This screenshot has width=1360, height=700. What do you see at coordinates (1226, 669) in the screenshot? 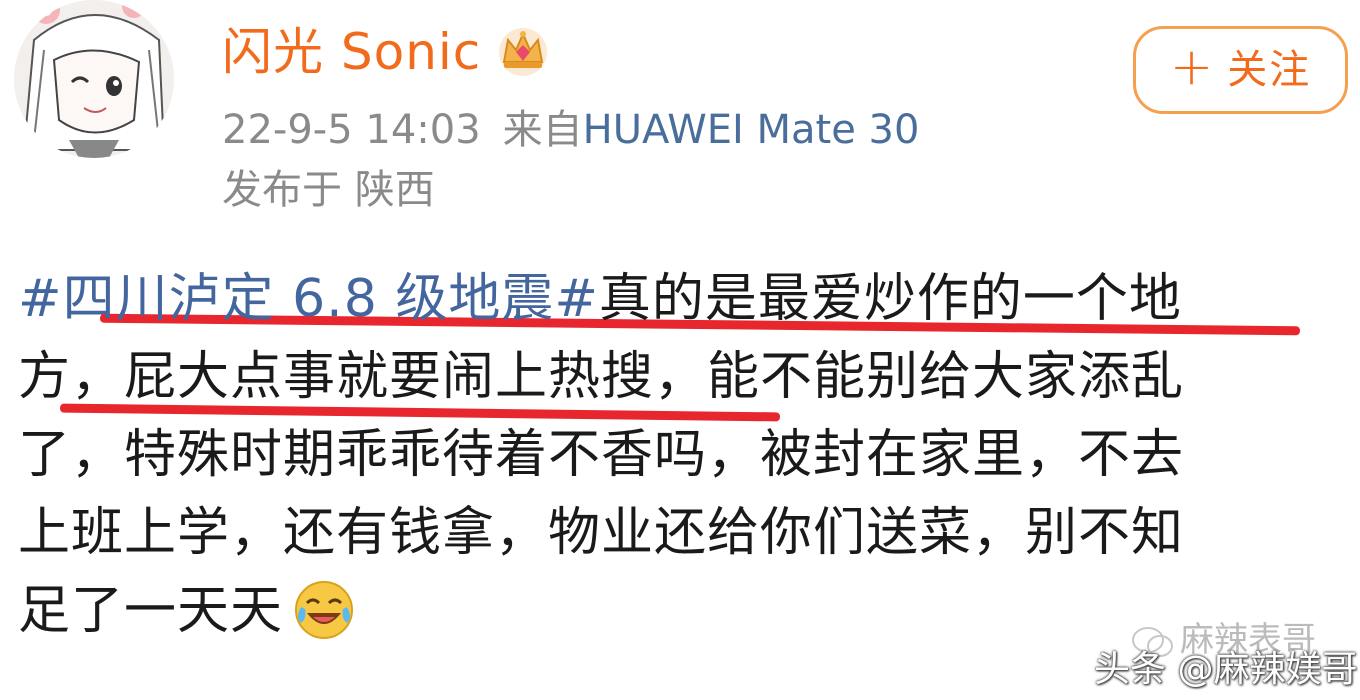
I see `watermark-bottom: 头条 @麻辣媄哥` at bounding box center [1226, 669].